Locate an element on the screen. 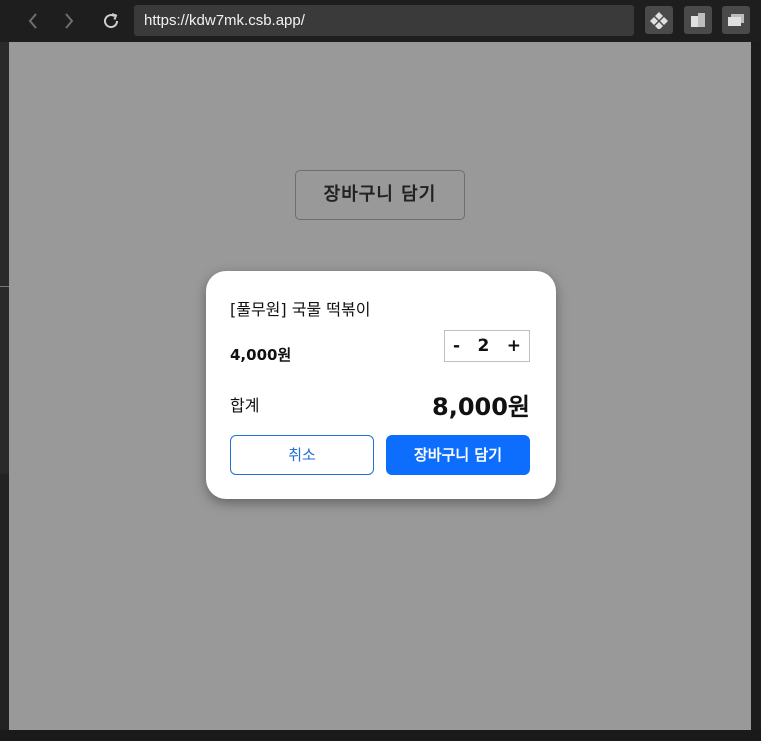  right-panel-edge is located at coordinates (756, 391).